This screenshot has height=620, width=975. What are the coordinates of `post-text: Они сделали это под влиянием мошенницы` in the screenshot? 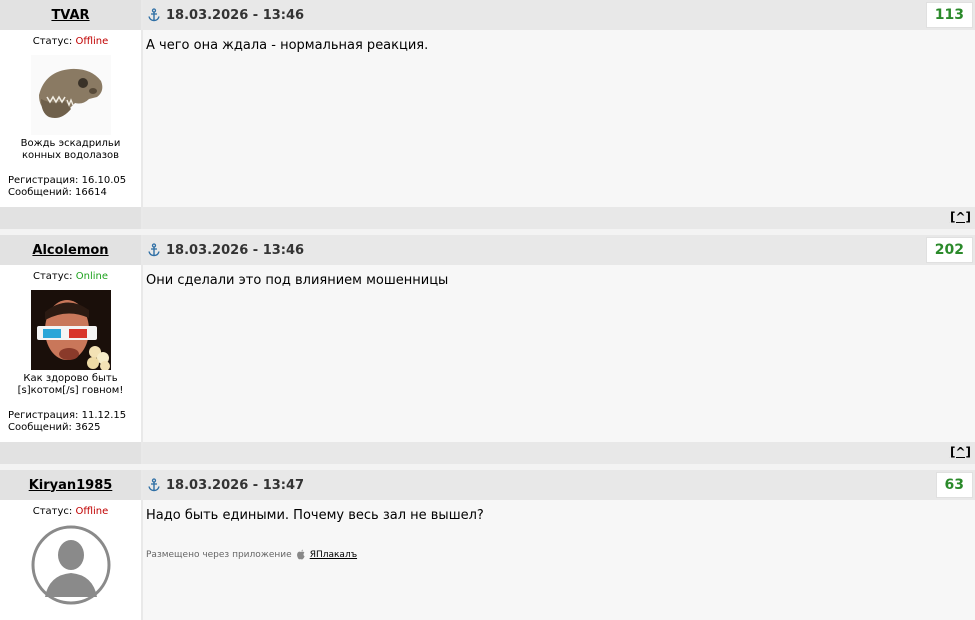 It's located at (297, 280).